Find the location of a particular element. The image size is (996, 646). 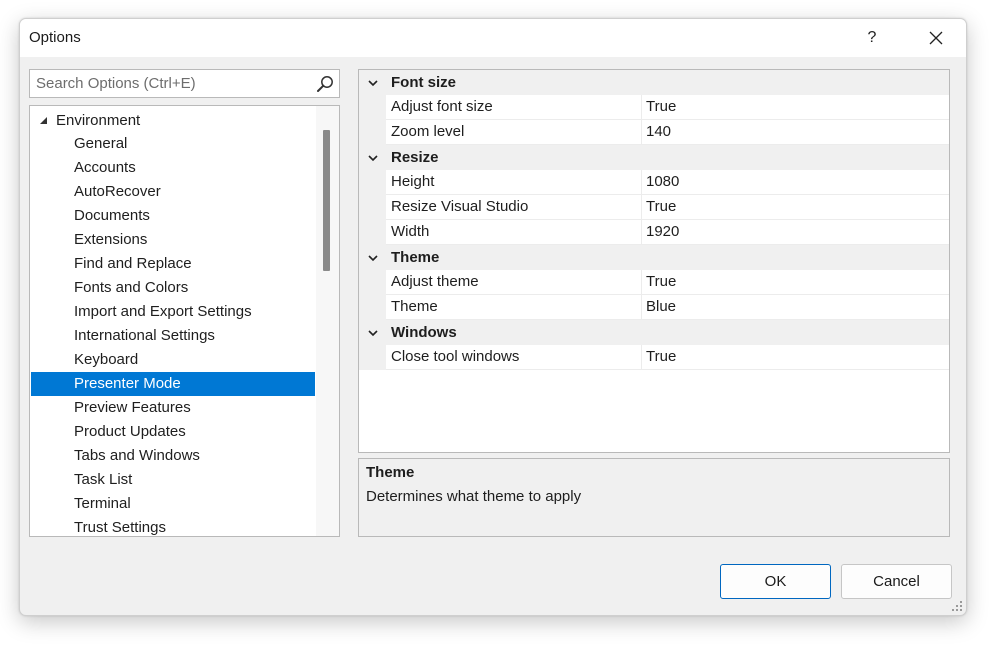

property-name: Zoom level is located at coordinates (514, 132).